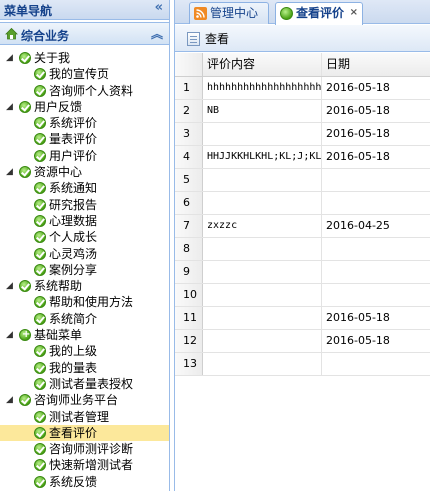  I want to click on table-row: 3 2016-05-18, so click(302, 134).